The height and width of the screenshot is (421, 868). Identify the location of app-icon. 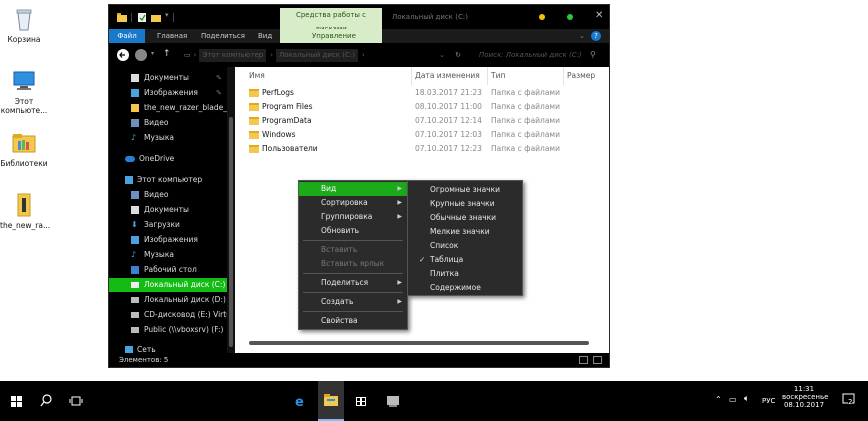
(393, 401).